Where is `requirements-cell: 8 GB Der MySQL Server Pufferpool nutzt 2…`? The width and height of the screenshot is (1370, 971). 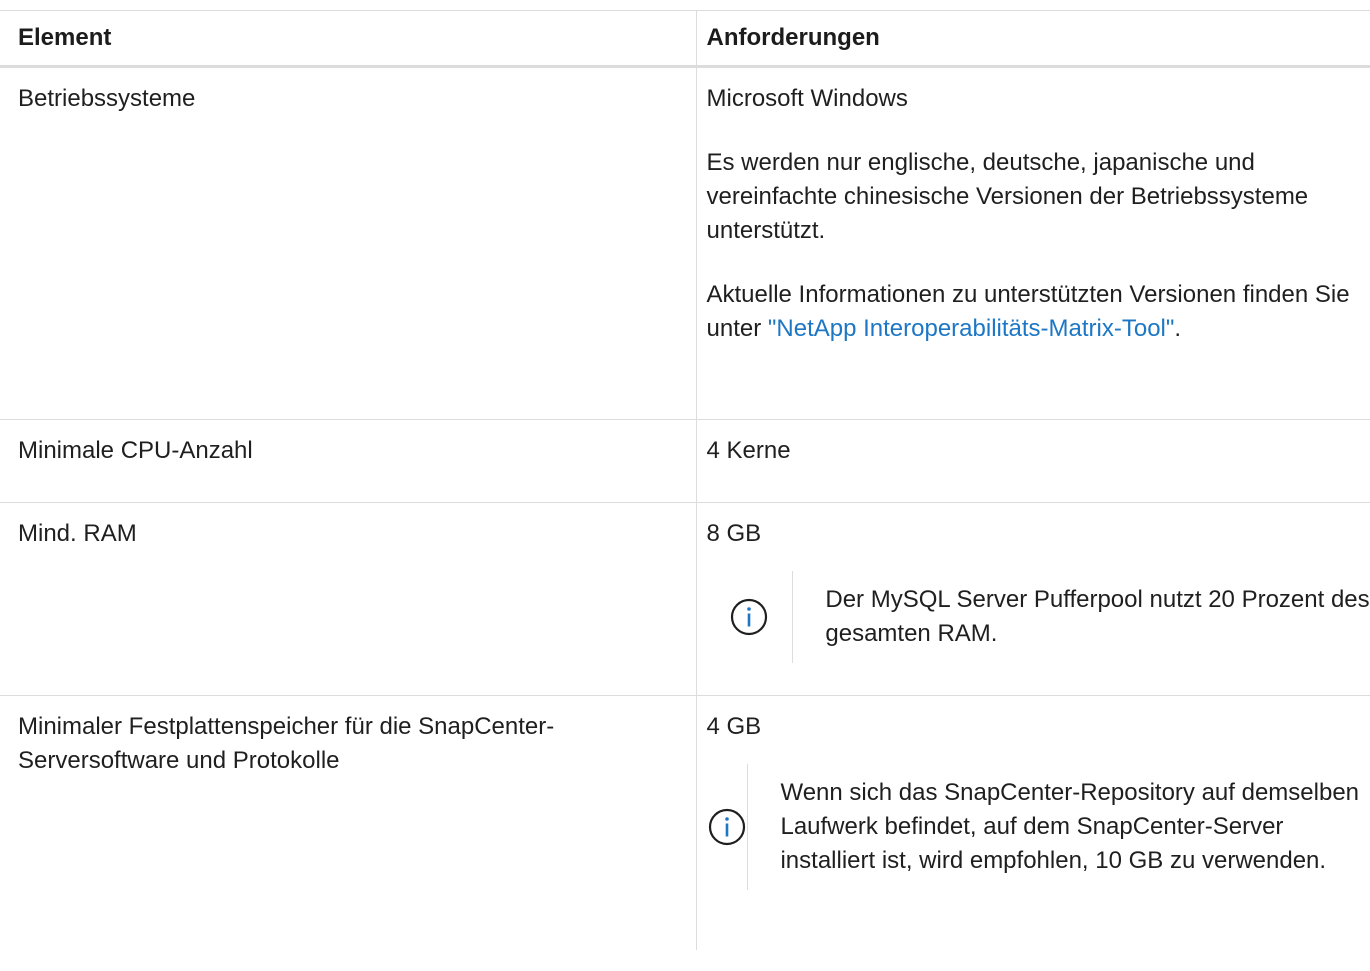
requirements-cell: 8 GB Der MySQL Server Pufferpool nutzt 2… is located at coordinates (1032, 599).